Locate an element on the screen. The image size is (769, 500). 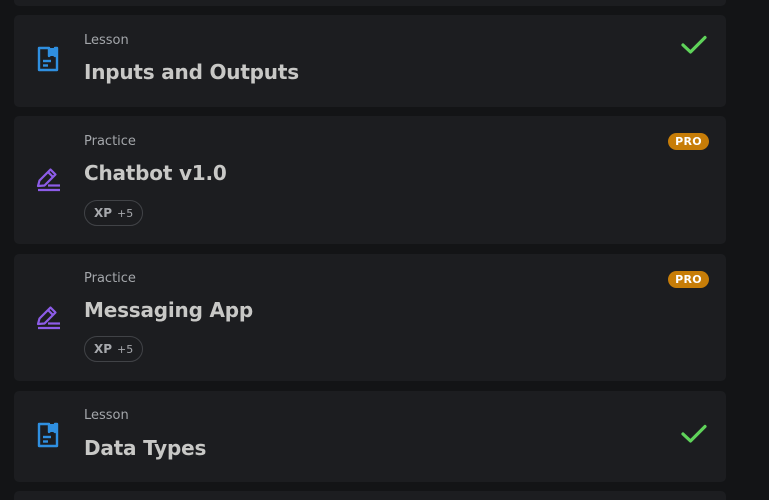
item-title: Messaging App is located at coordinates (168, 310).